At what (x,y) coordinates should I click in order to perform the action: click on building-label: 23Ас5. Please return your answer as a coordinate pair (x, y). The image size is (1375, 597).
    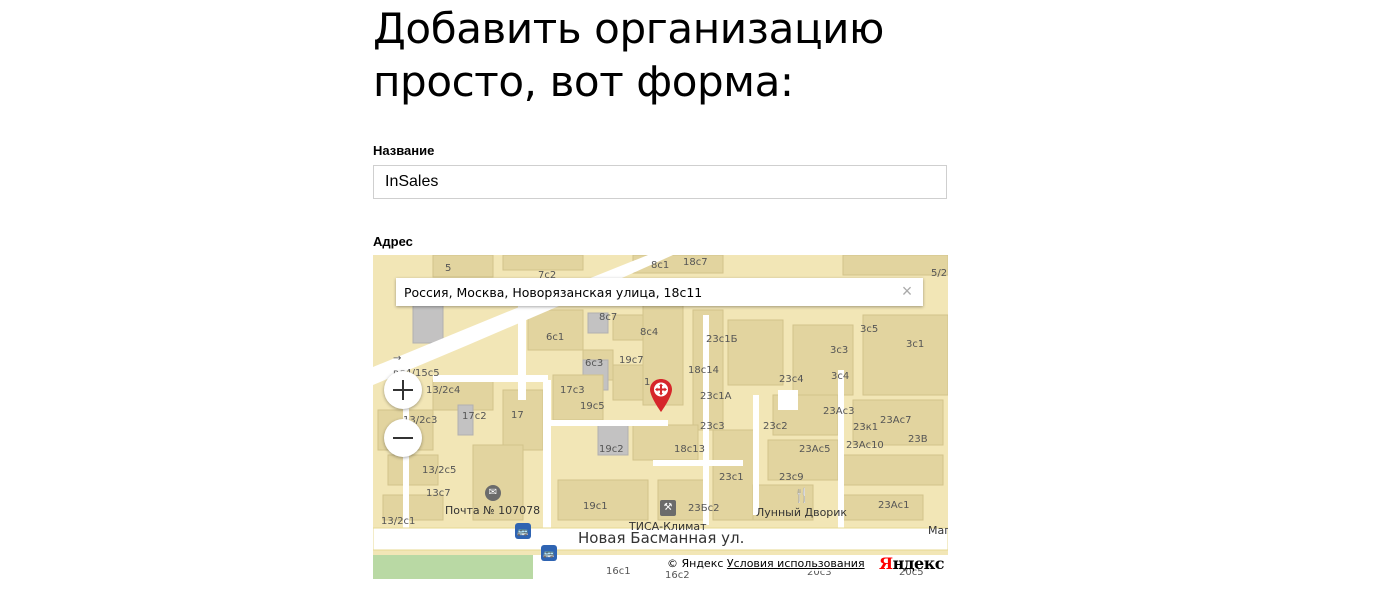
    Looking at the image, I should click on (815, 449).